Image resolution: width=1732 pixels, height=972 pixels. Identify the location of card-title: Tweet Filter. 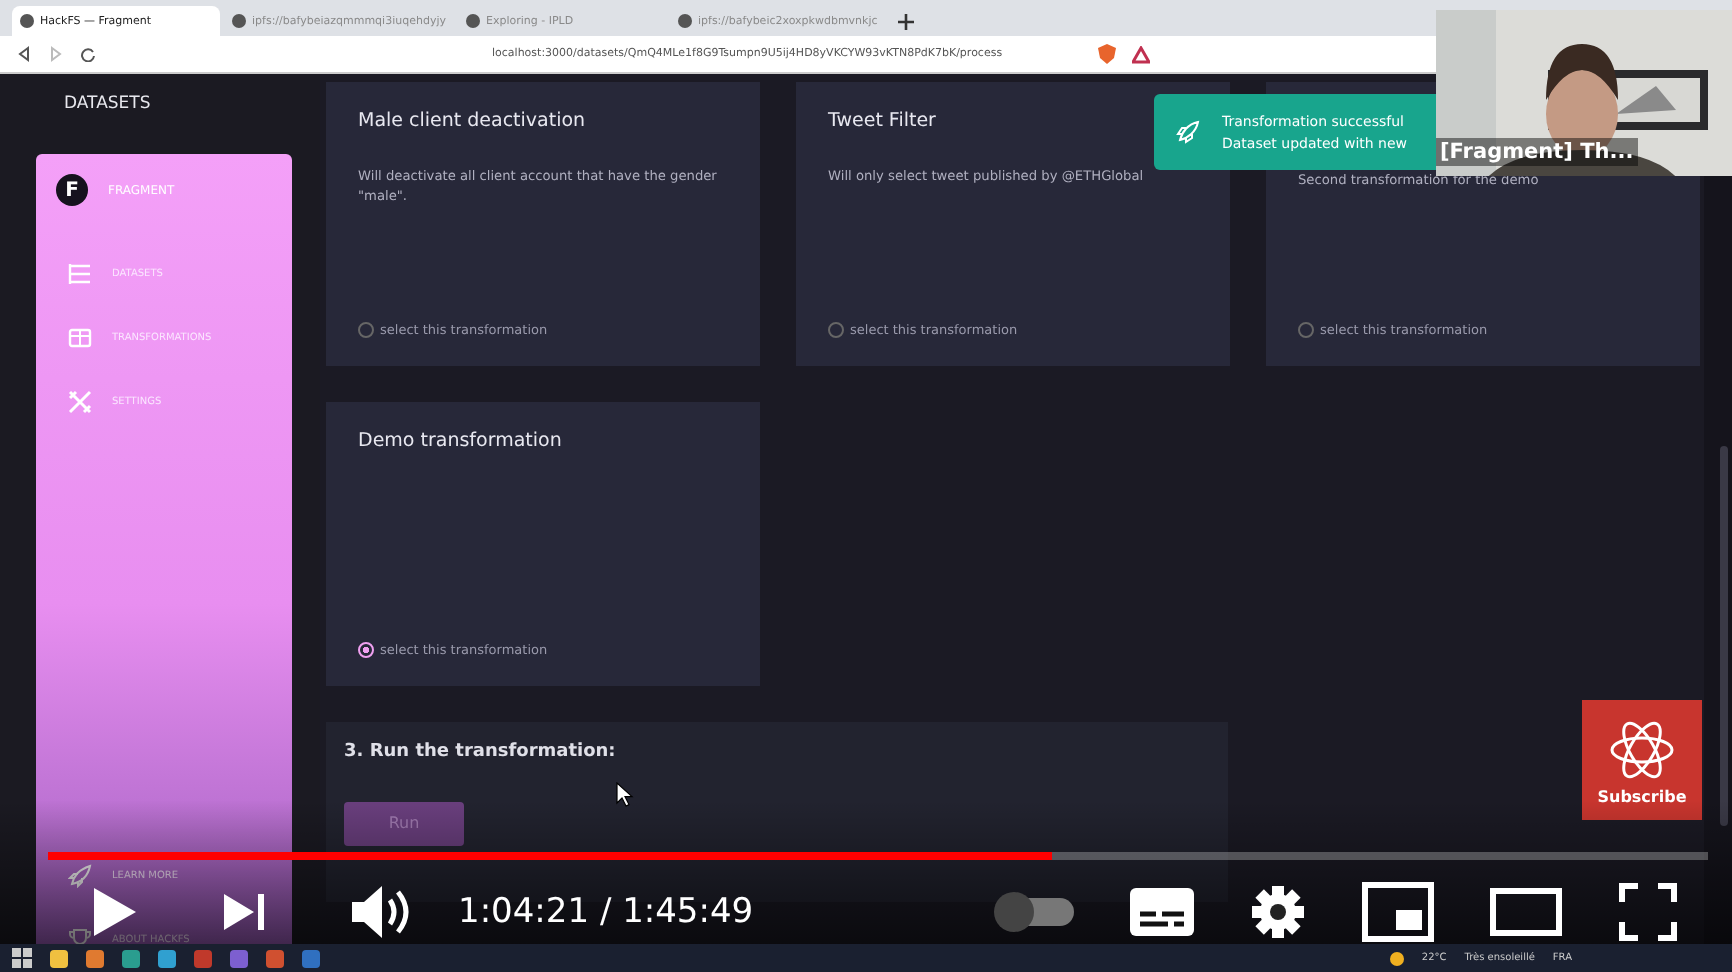
(883, 121).